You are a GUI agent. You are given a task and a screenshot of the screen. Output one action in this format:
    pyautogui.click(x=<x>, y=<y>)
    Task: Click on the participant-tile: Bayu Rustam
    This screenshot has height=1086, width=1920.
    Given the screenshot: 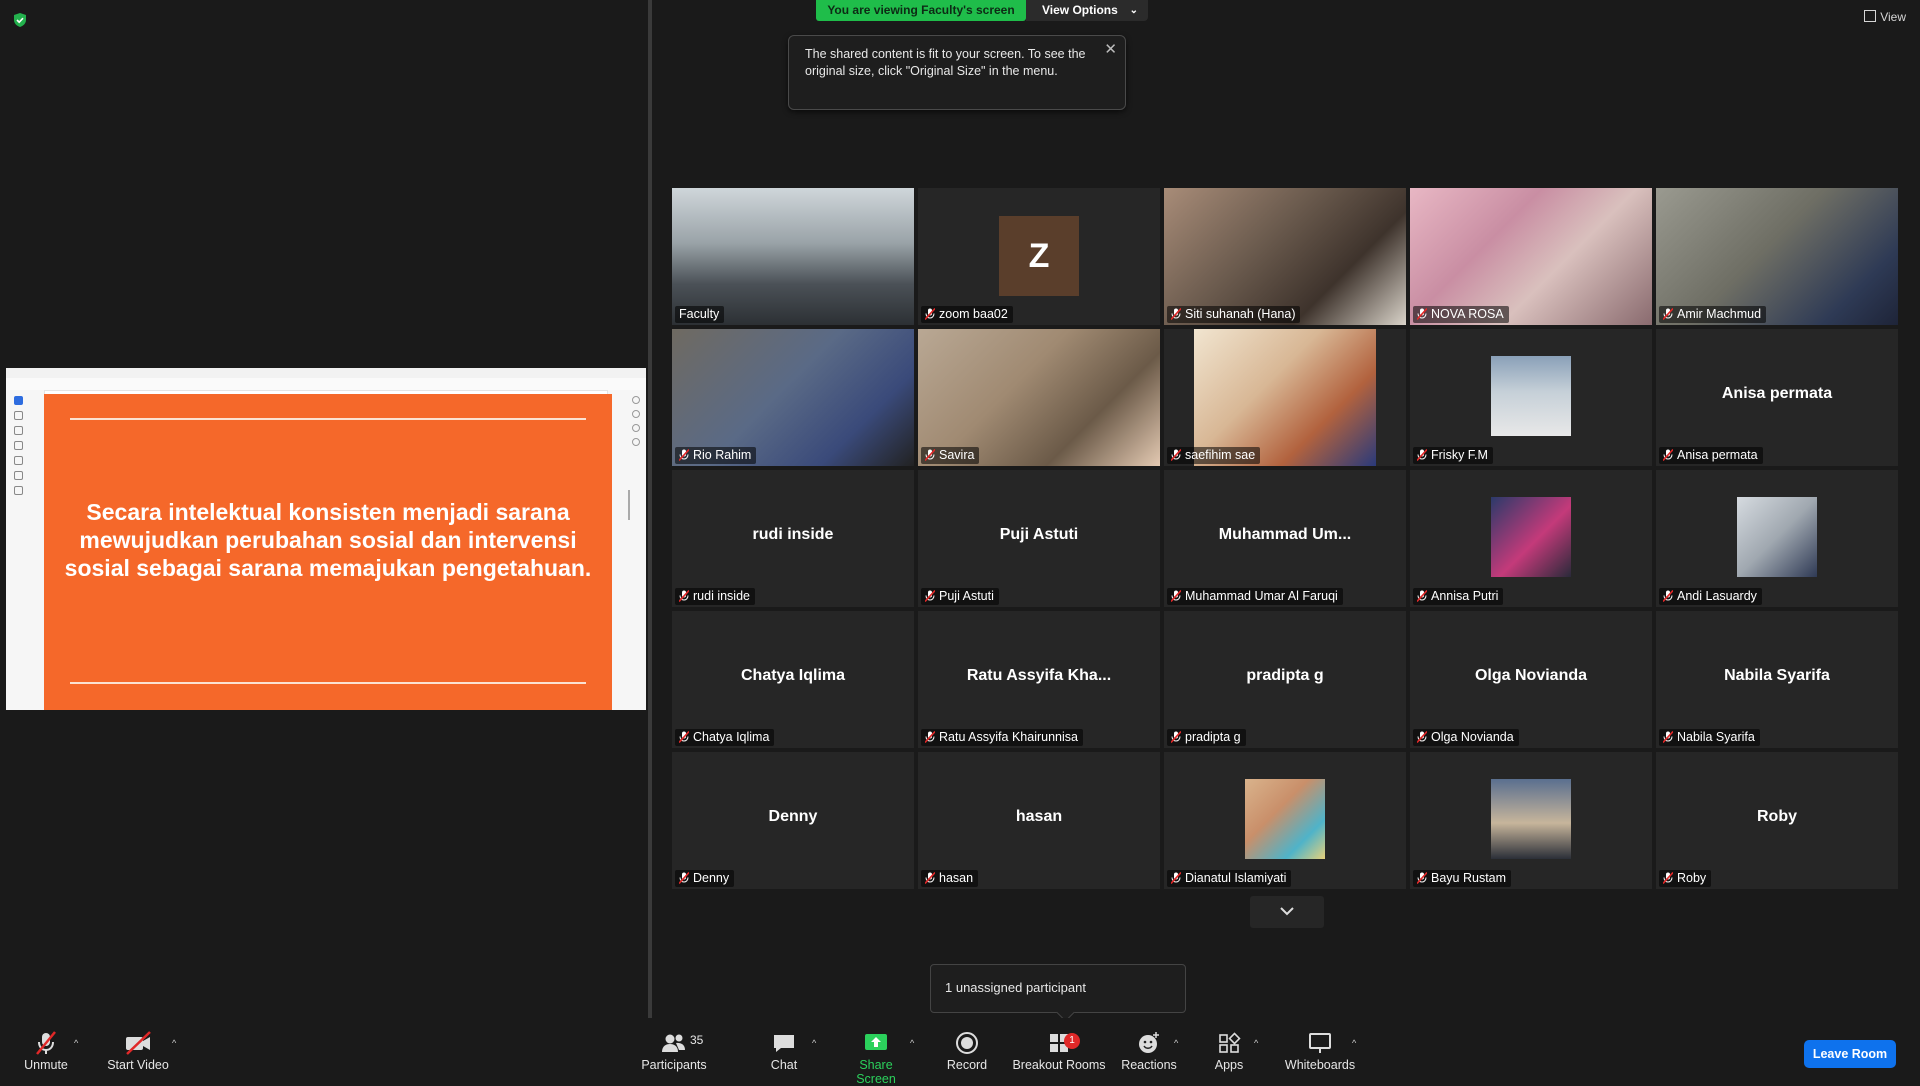 What is the action you would take?
    pyautogui.click(x=1531, y=820)
    